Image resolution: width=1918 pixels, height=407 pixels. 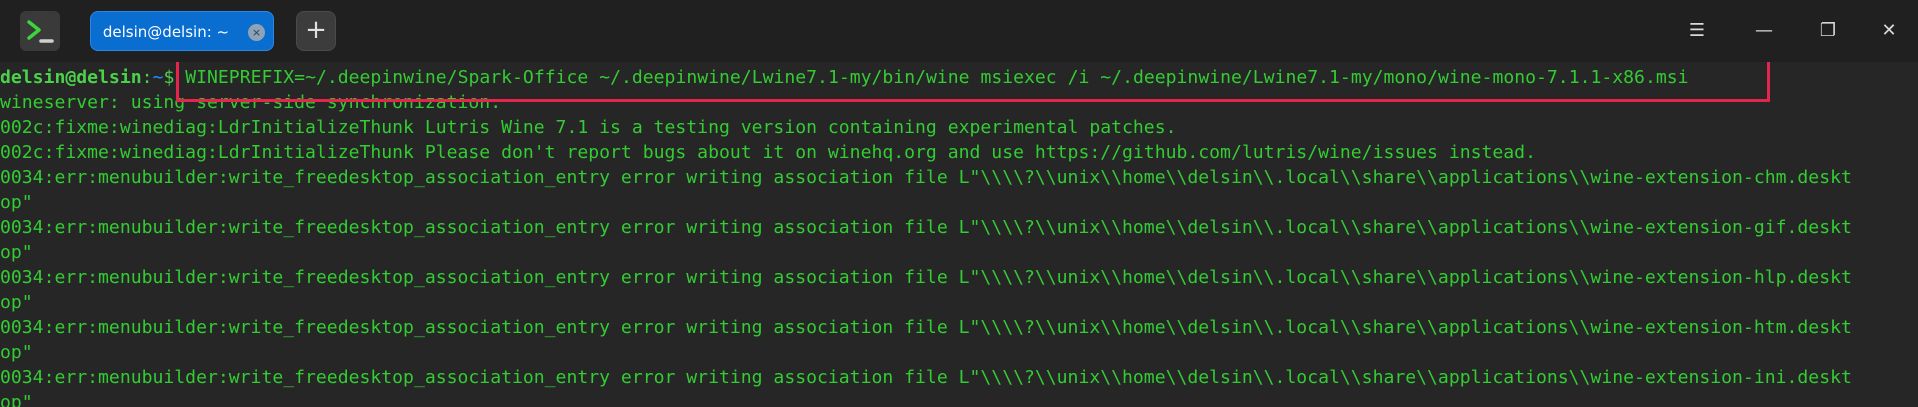 I want to click on tab-delsin-home: delsin@delsin: ~ ×, so click(x=182, y=31).